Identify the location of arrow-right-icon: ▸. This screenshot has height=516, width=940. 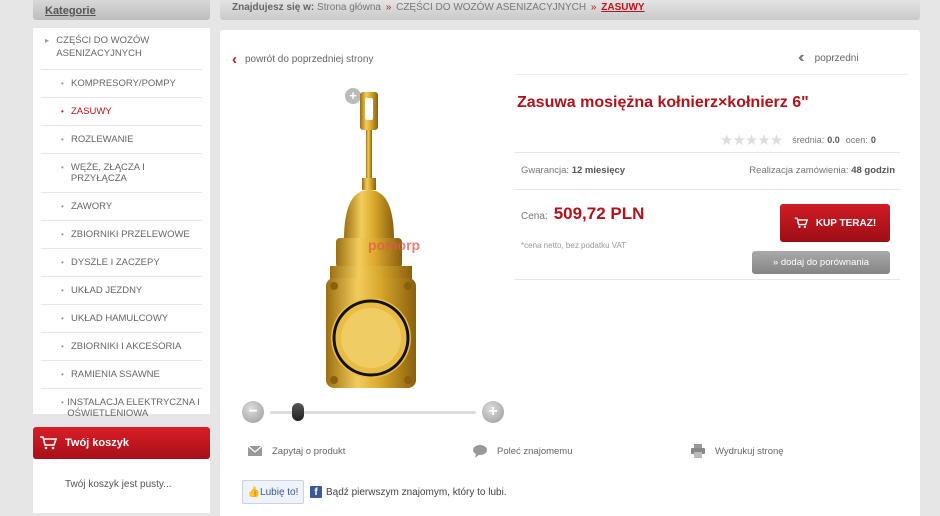
(47, 40).